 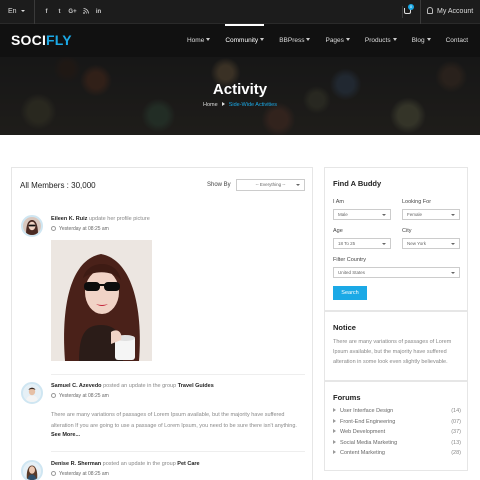 I want to click on nav-item-label: Community, so click(x=242, y=40).